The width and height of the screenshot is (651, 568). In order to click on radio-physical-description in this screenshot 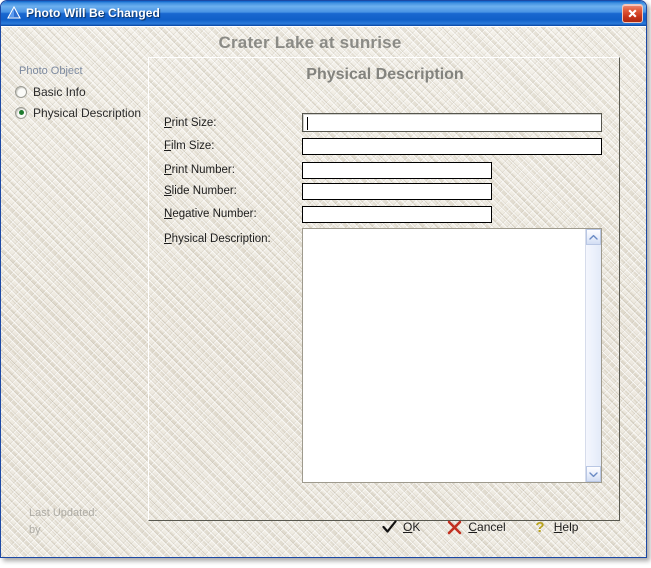, I will do `click(21, 112)`.